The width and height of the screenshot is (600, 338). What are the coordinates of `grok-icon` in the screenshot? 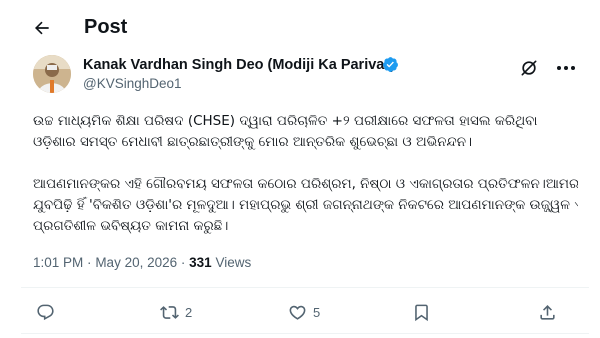 It's located at (529, 68).